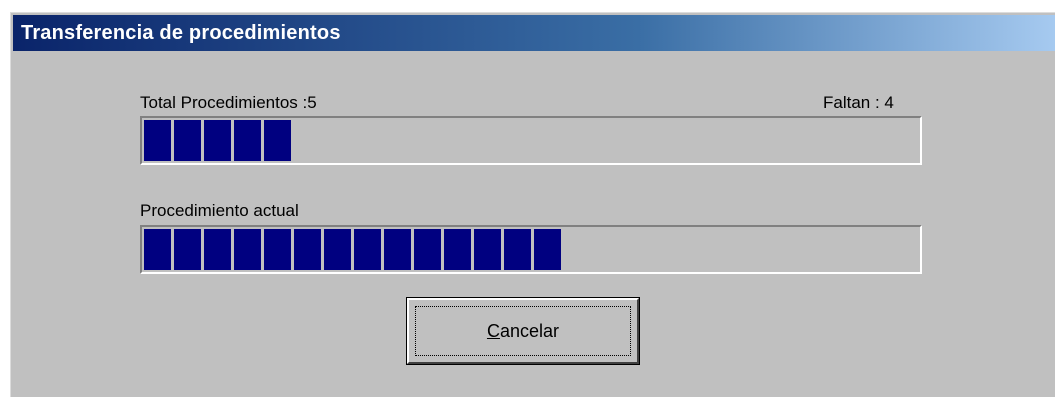 This screenshot has height=397, width=1055. Describe the element at coordinates (228, 102) in the screenshot. I see `total-procedures-label: Total Procedimientos :5` at that location.